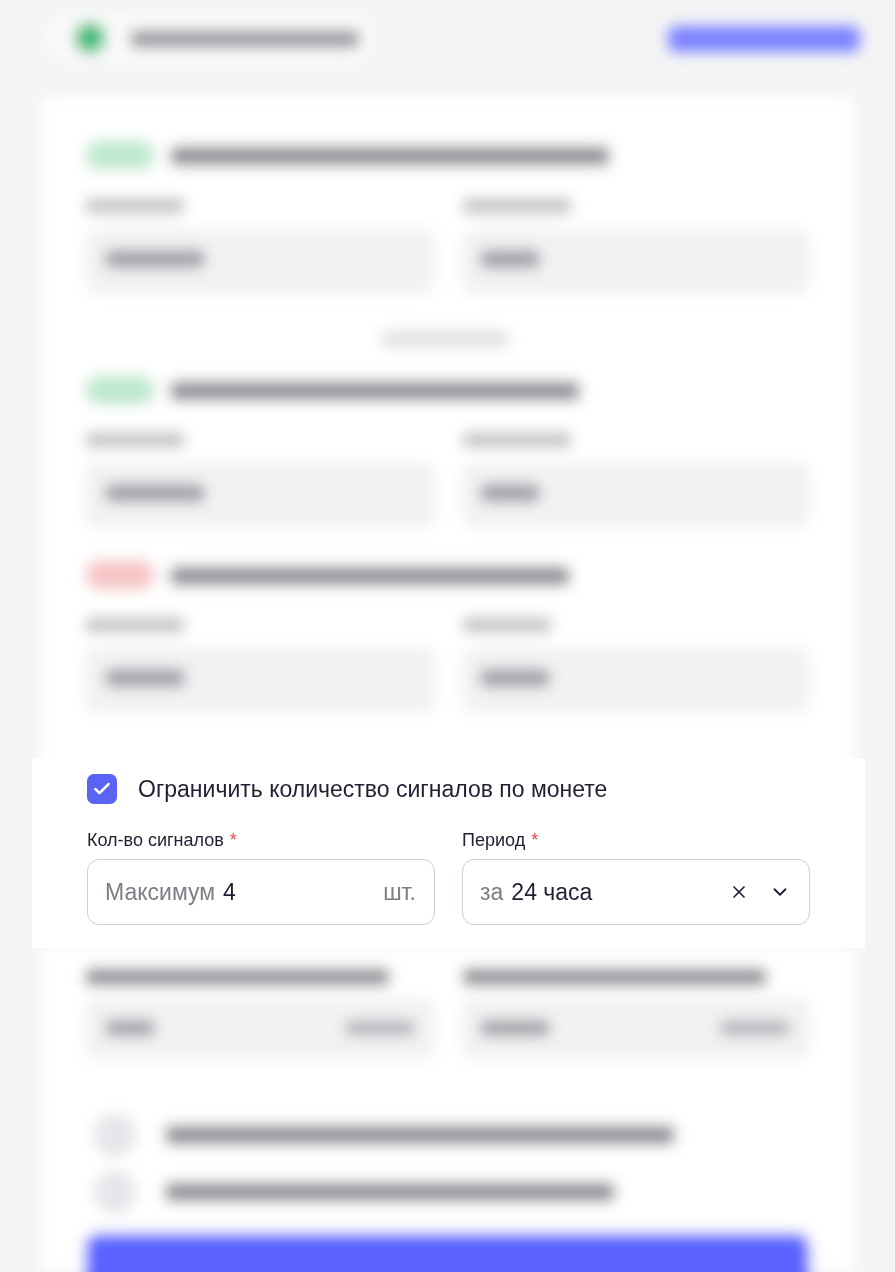 The width and height of the screenshot is (895, 1272). Describe the element at coordinates (155, 840) in the screenshot. I see `field-label: Кол-во сигналов` at that location.